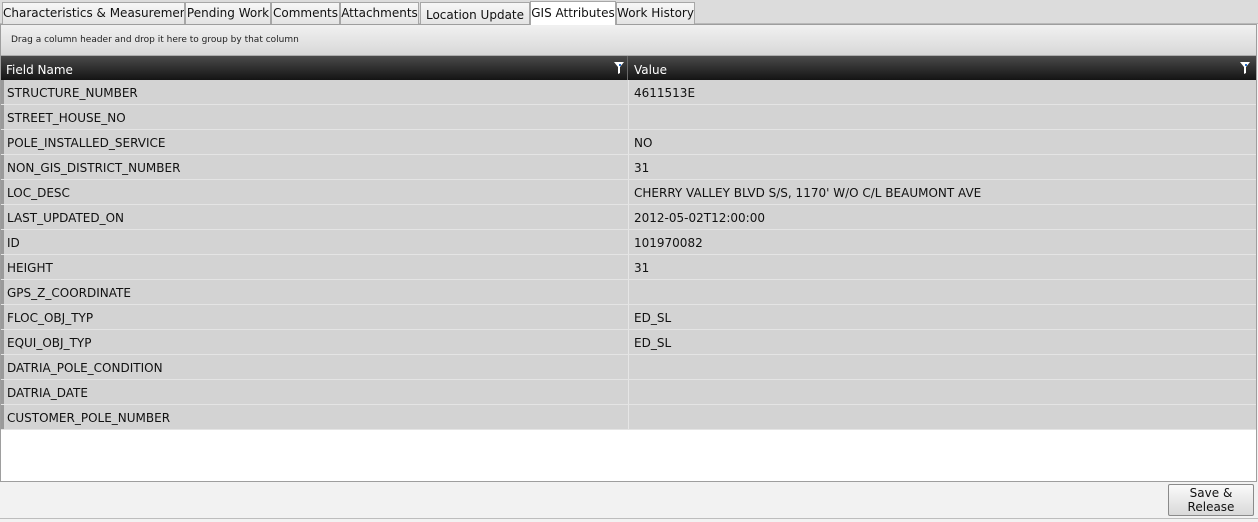  I want to click on column-header-field-name: Field Name, so click(314, 68).